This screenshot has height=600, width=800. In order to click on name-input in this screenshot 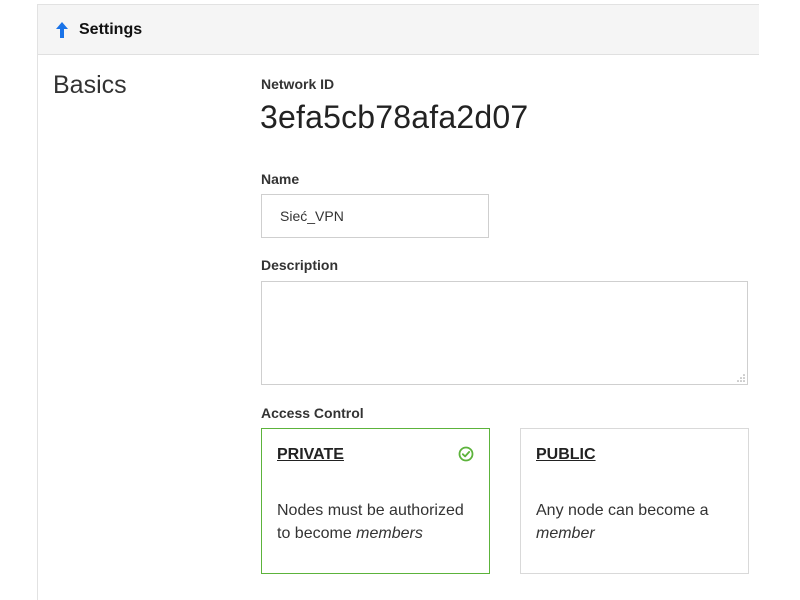, I will do `click(375, 216)`.